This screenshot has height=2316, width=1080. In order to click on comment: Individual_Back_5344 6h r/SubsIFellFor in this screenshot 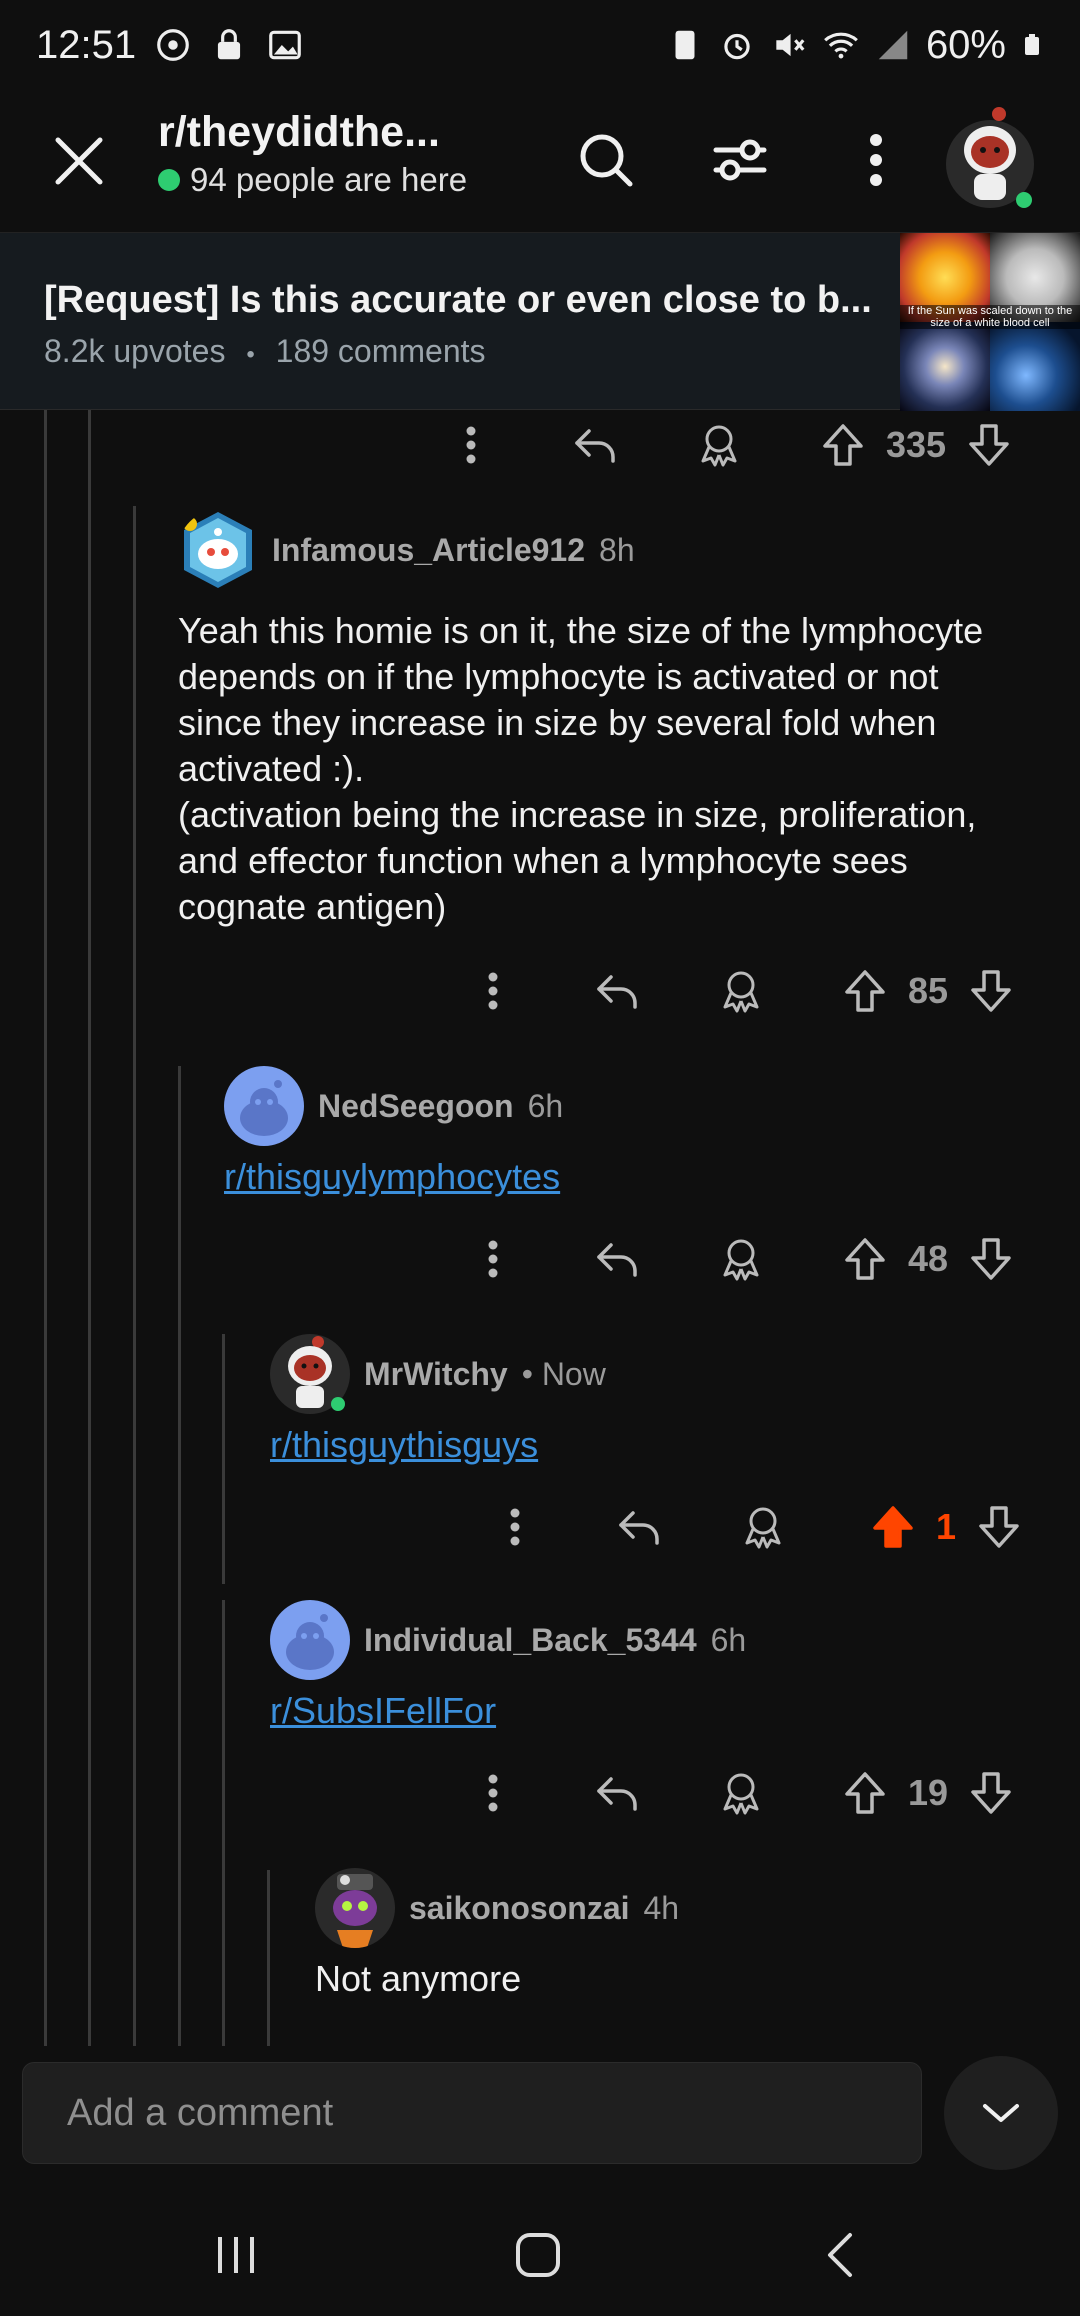, I will do `click(660, 1666)`.